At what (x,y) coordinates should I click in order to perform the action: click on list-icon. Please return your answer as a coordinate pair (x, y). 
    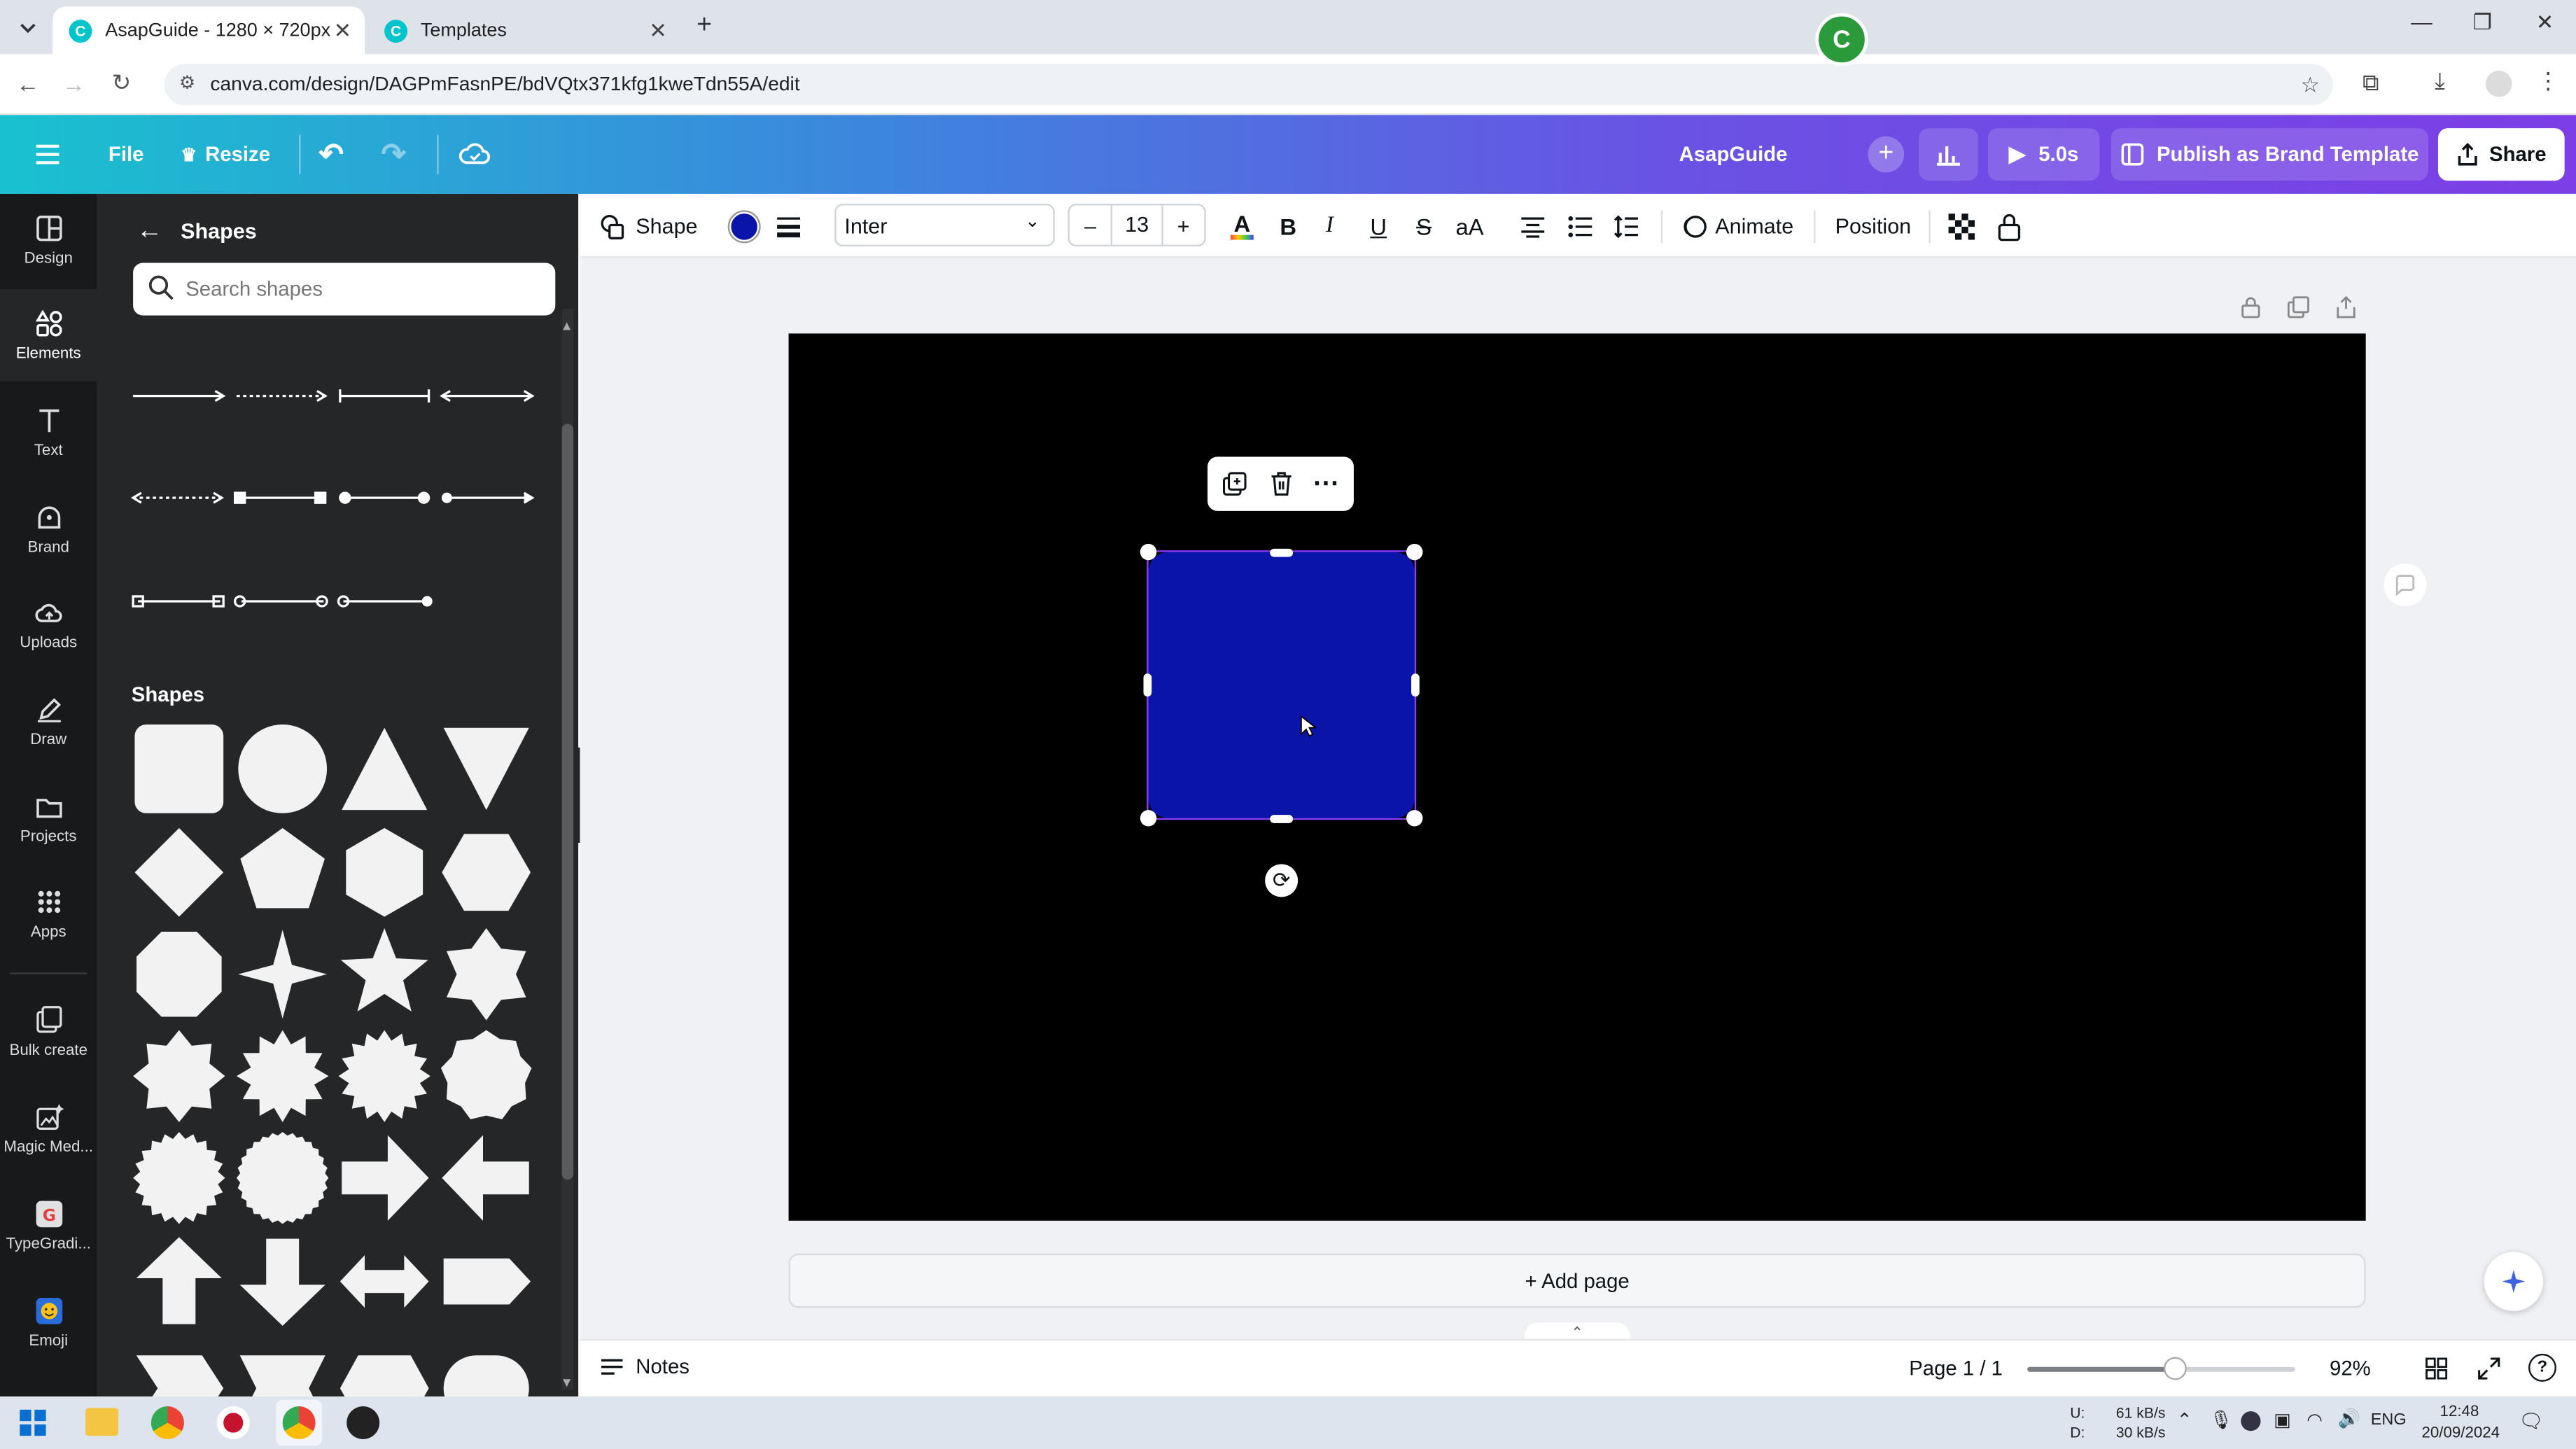
    Looking at the image, I should click on (1580, 226).